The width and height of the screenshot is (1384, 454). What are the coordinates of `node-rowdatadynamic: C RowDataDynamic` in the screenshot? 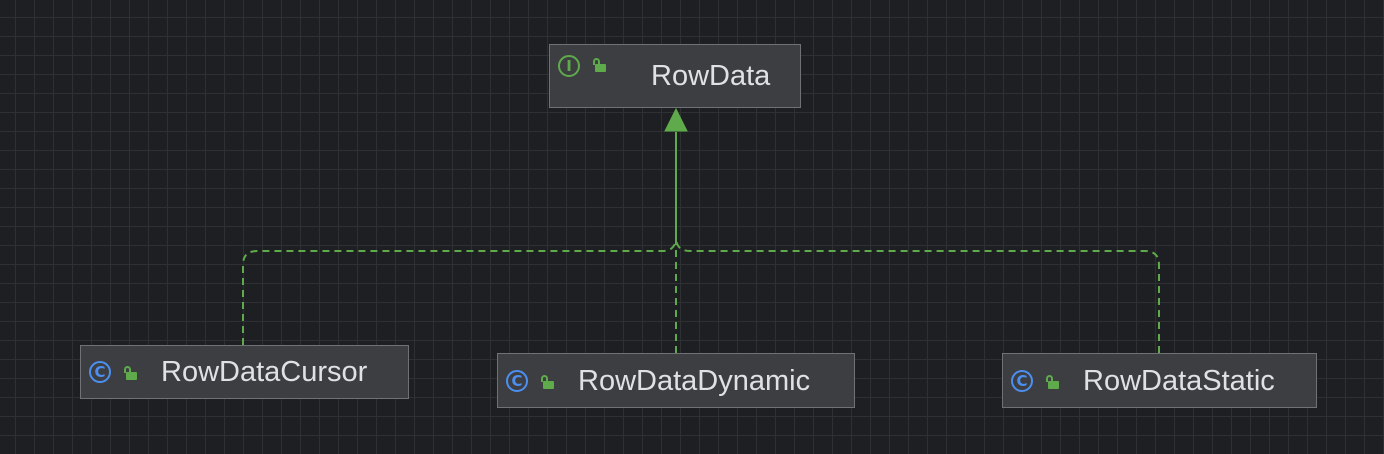 It's located at (676, 380).